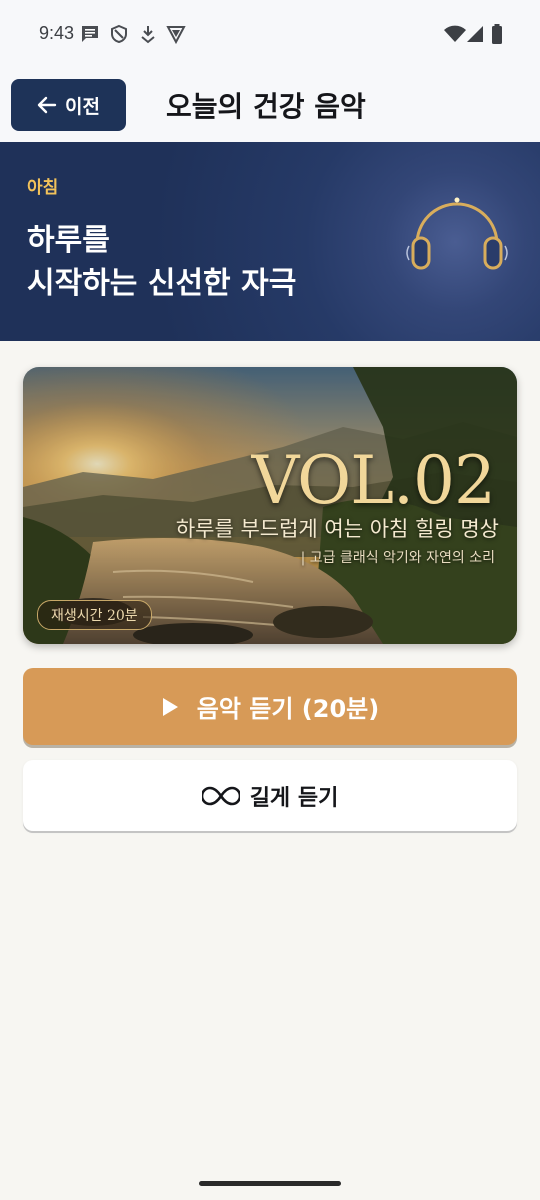 Image resolution: width=540 pixels, height=1200 pixels. I want to click on app-header: 이전 오늘의 건강 음악, so click(270, 105).